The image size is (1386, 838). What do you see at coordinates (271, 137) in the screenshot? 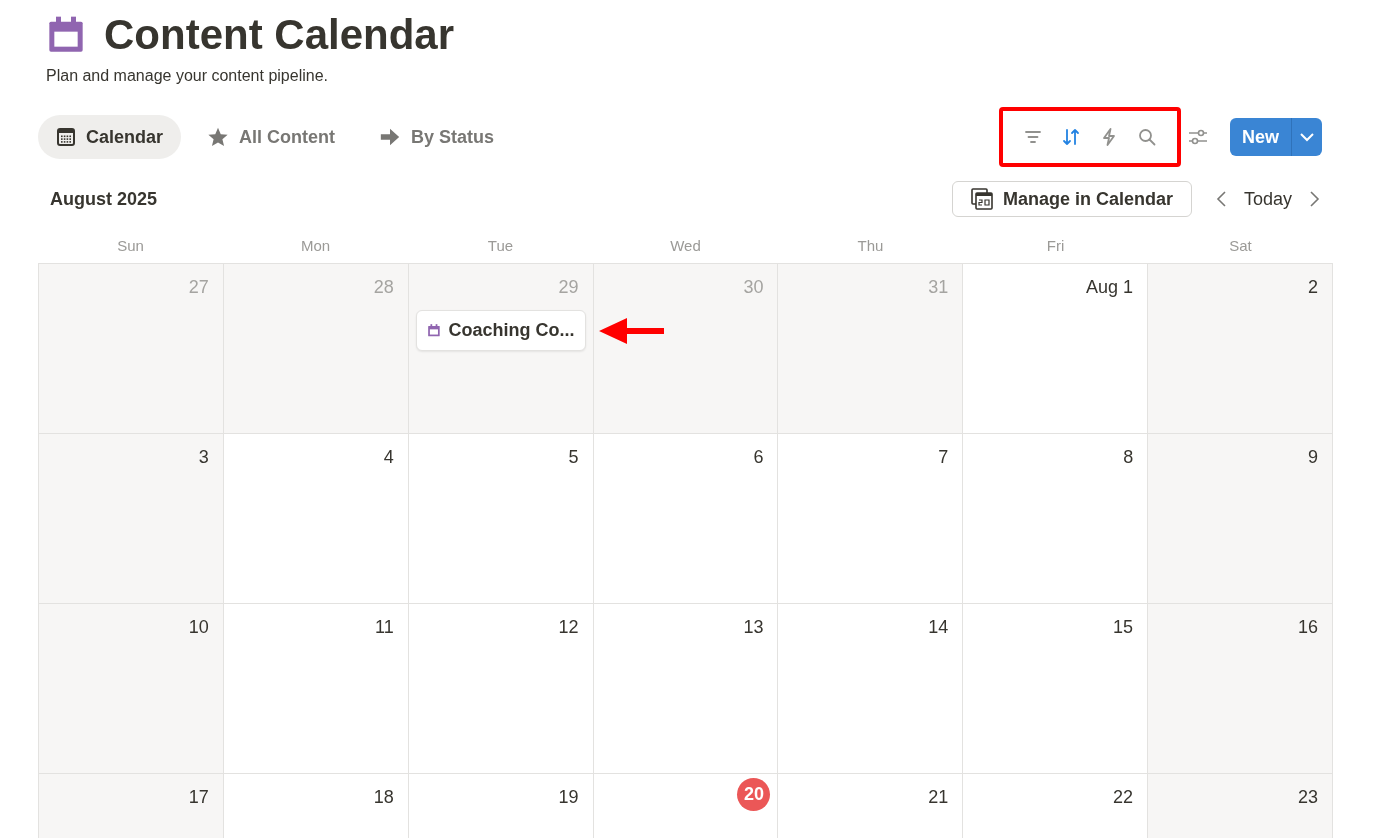
I see `view-tab: All Content` at bounding box center [271, 137].